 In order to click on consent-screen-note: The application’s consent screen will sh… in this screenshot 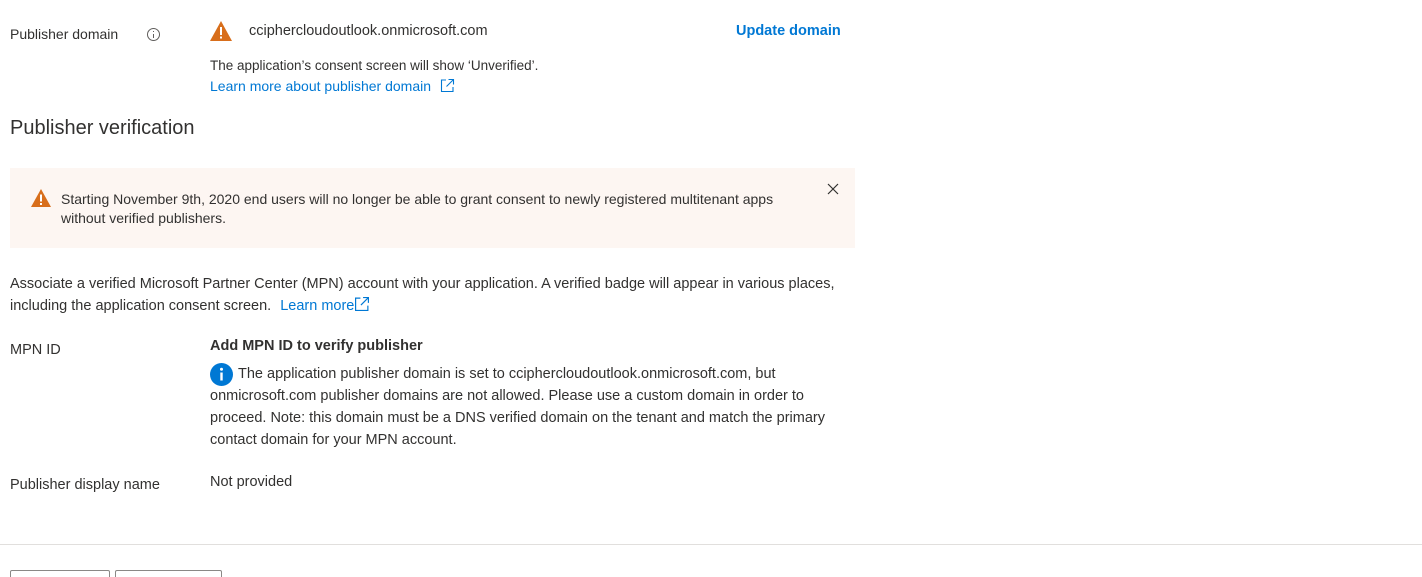, I will do `click(374, 65)`.